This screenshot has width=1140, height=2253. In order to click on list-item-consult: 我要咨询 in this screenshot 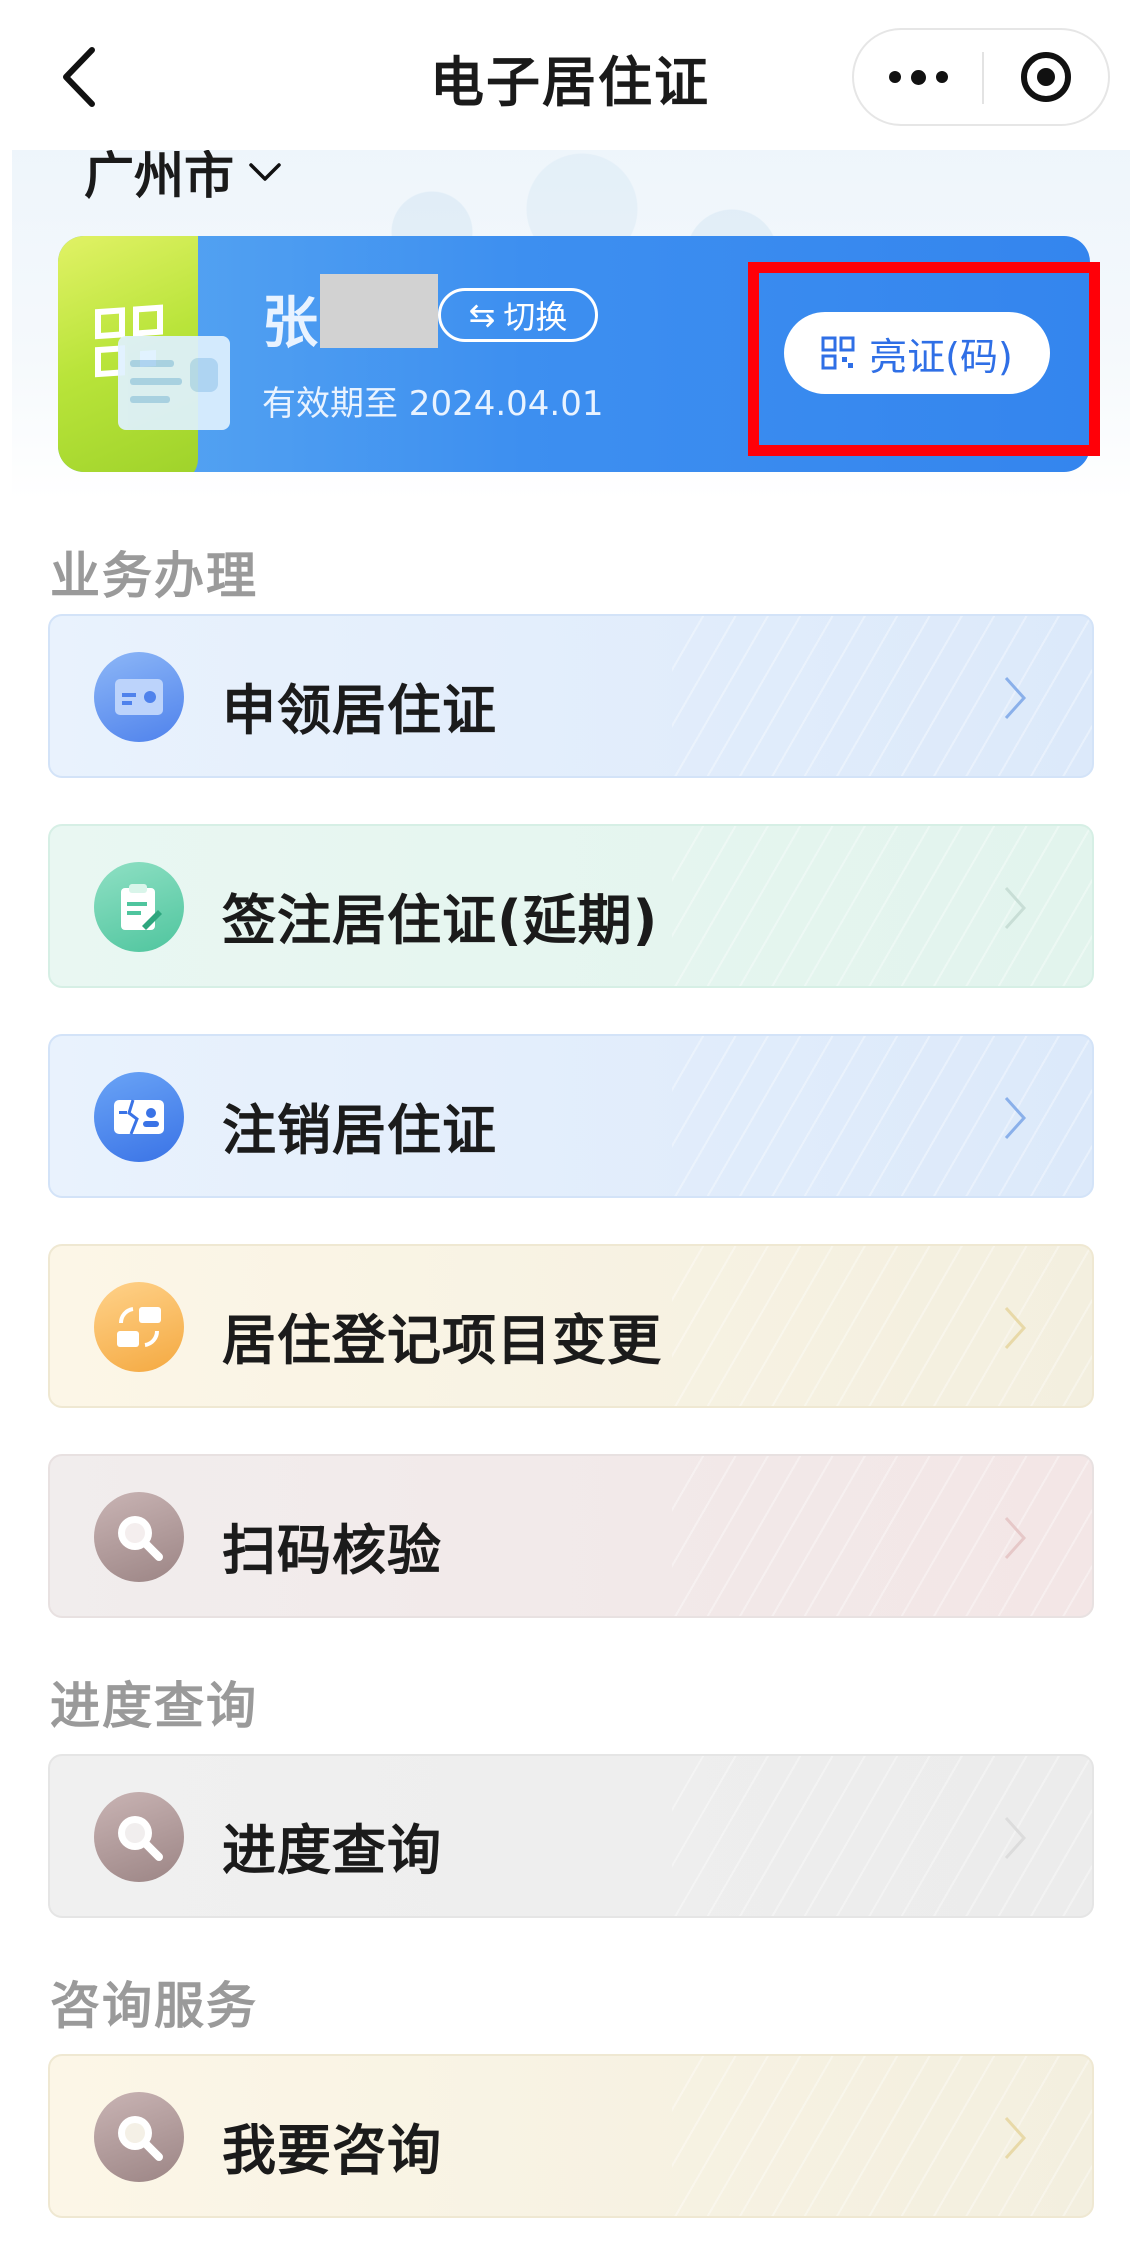, I will do `click(571, 2136)`.